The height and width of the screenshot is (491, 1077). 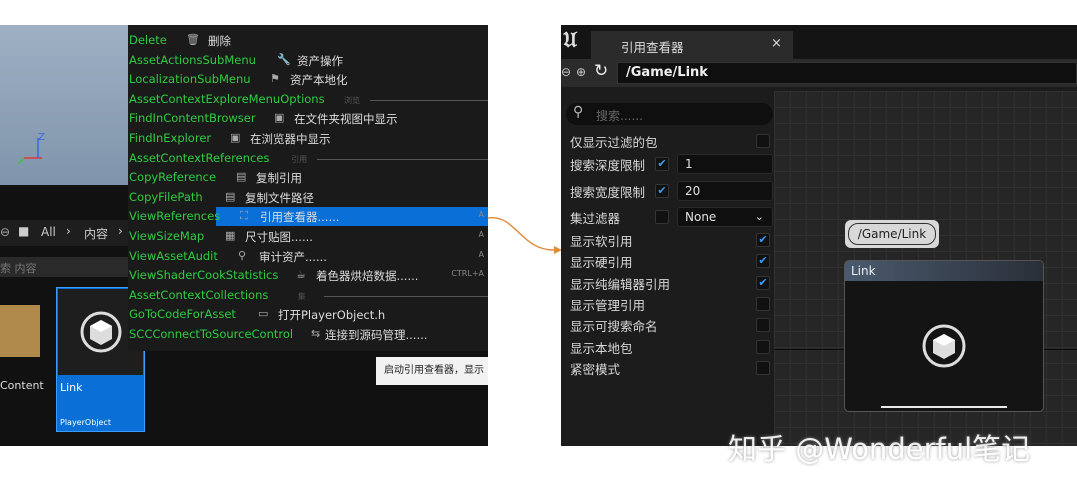 What do you see at coordinates (41, 137) in the screenshot?
I see `axis-z-label: Z` at bounding box center [41, 137].